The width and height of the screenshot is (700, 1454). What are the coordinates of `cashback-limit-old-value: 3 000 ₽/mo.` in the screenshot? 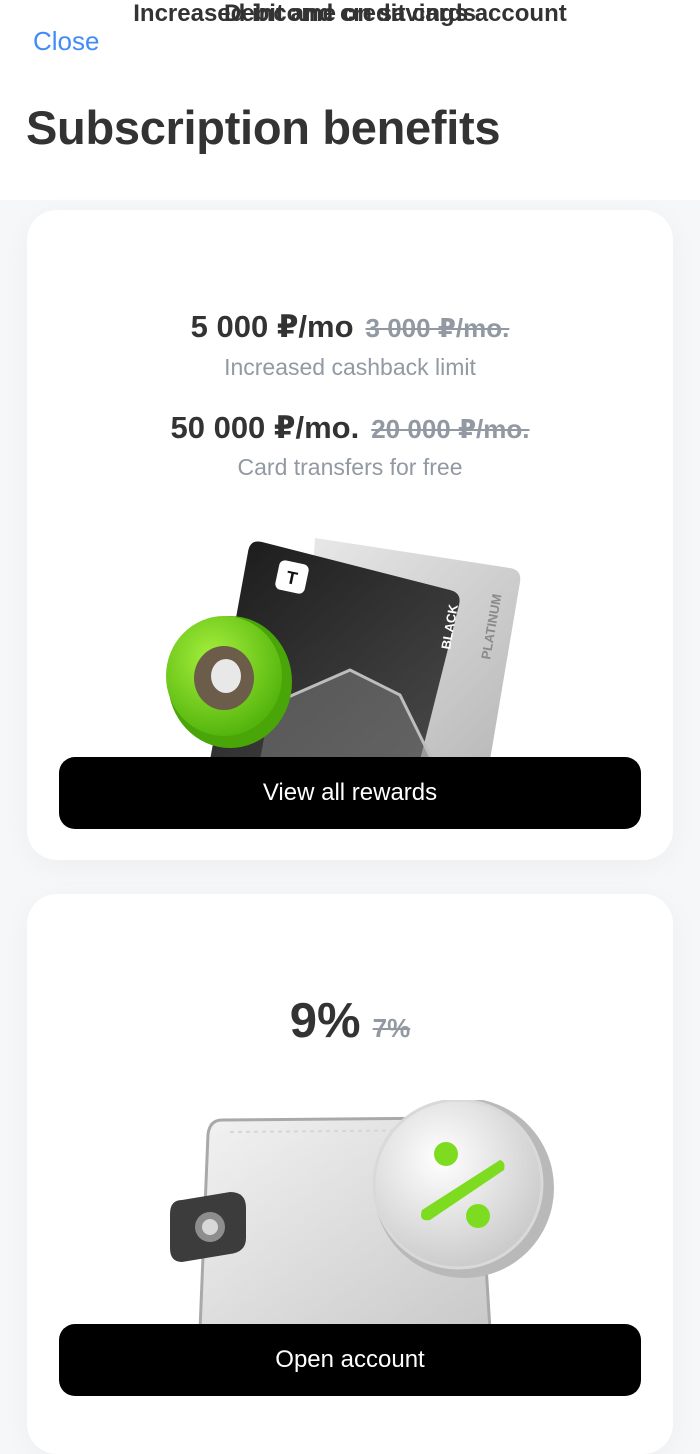 It's located at (437, 328).